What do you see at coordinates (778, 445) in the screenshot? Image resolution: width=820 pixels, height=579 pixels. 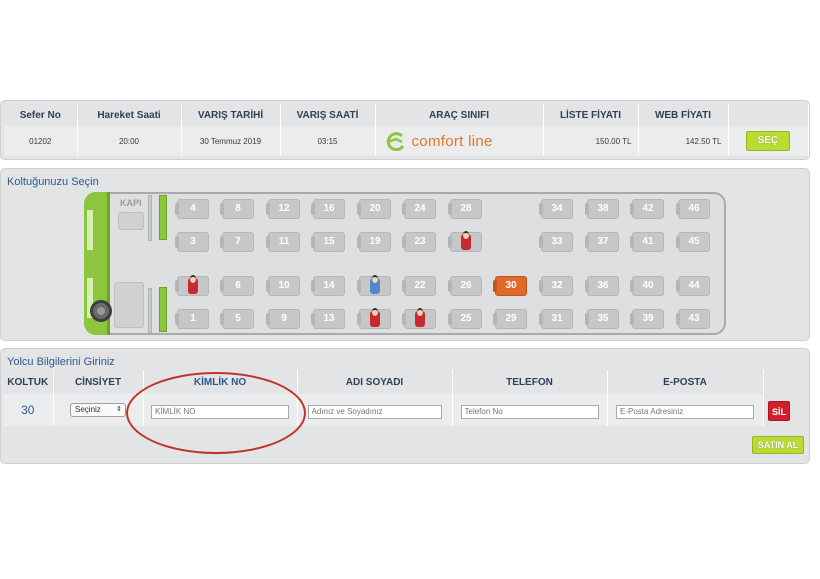 I see `buy-button: SATIN AL` at bounding box center [778, 445].